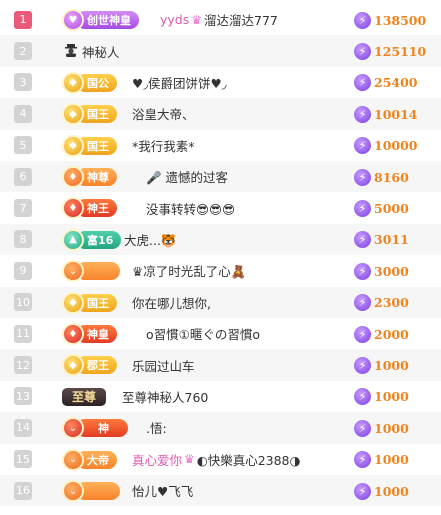 The width and height of the screenshot is (441, 515). Describe the element at coordinates (390, 20) in the screenshot. I see `score: ⚡ 138500` at that location.